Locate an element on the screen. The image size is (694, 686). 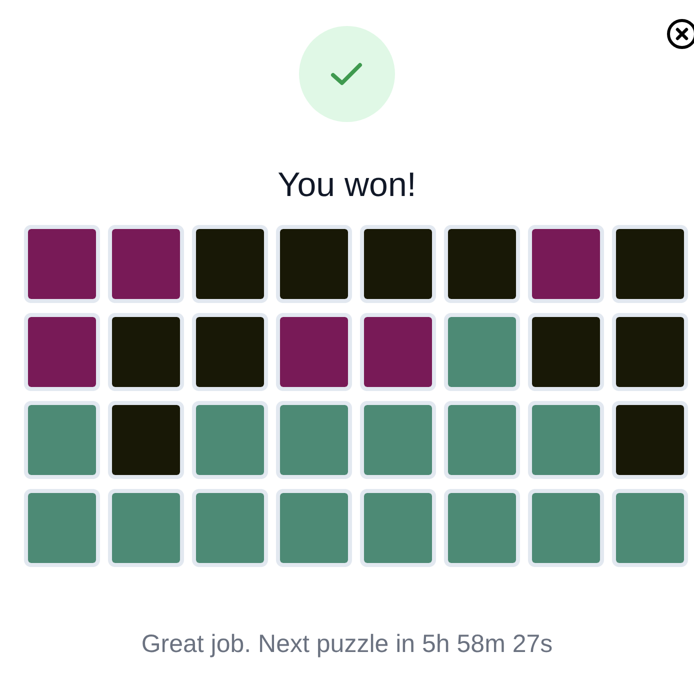
checkmark-icon is located at coordinates (347, 74).